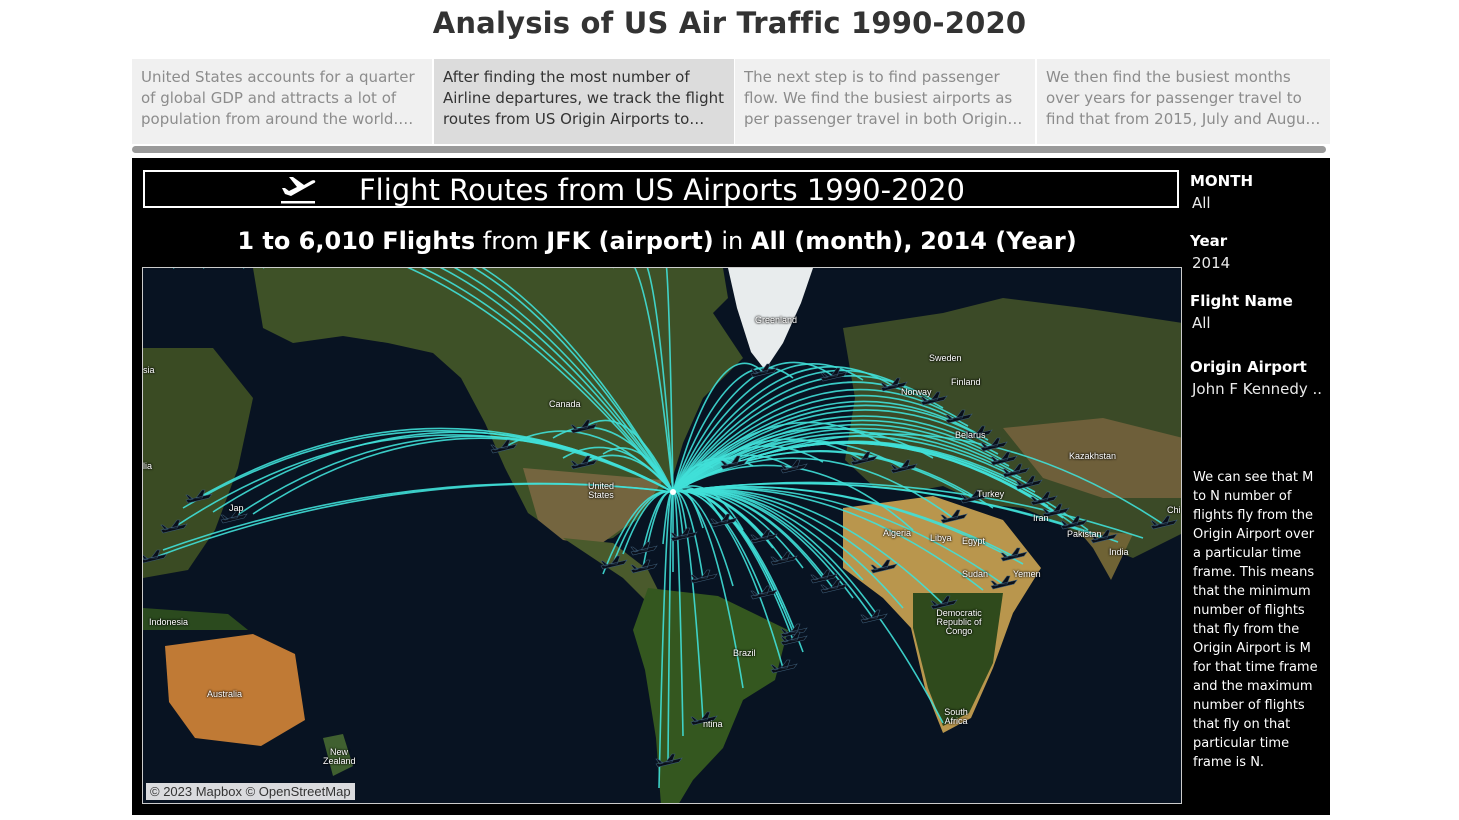  I want to click on map-label-pakistan: Pakistan, so click(1084, 534).